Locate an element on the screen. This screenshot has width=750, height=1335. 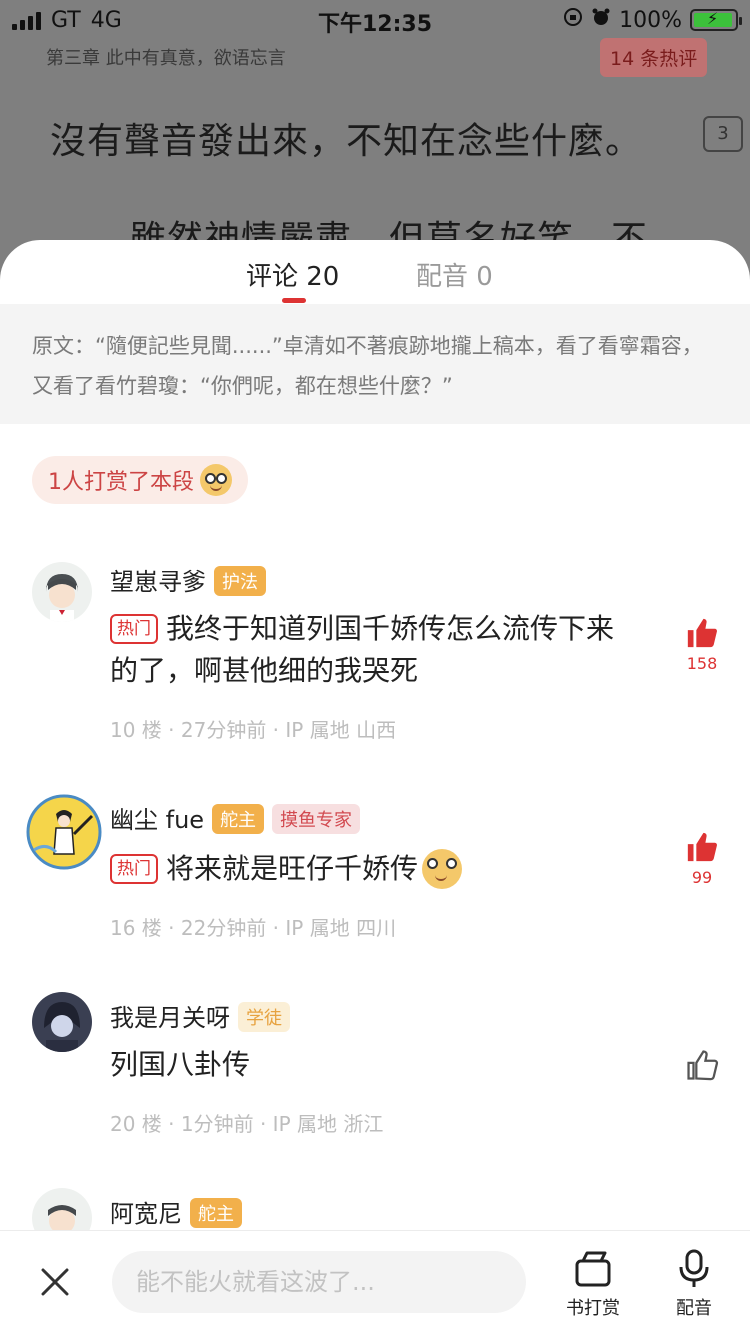
tab-dubbing: 配音 0 is located at coordinates (454, 274).